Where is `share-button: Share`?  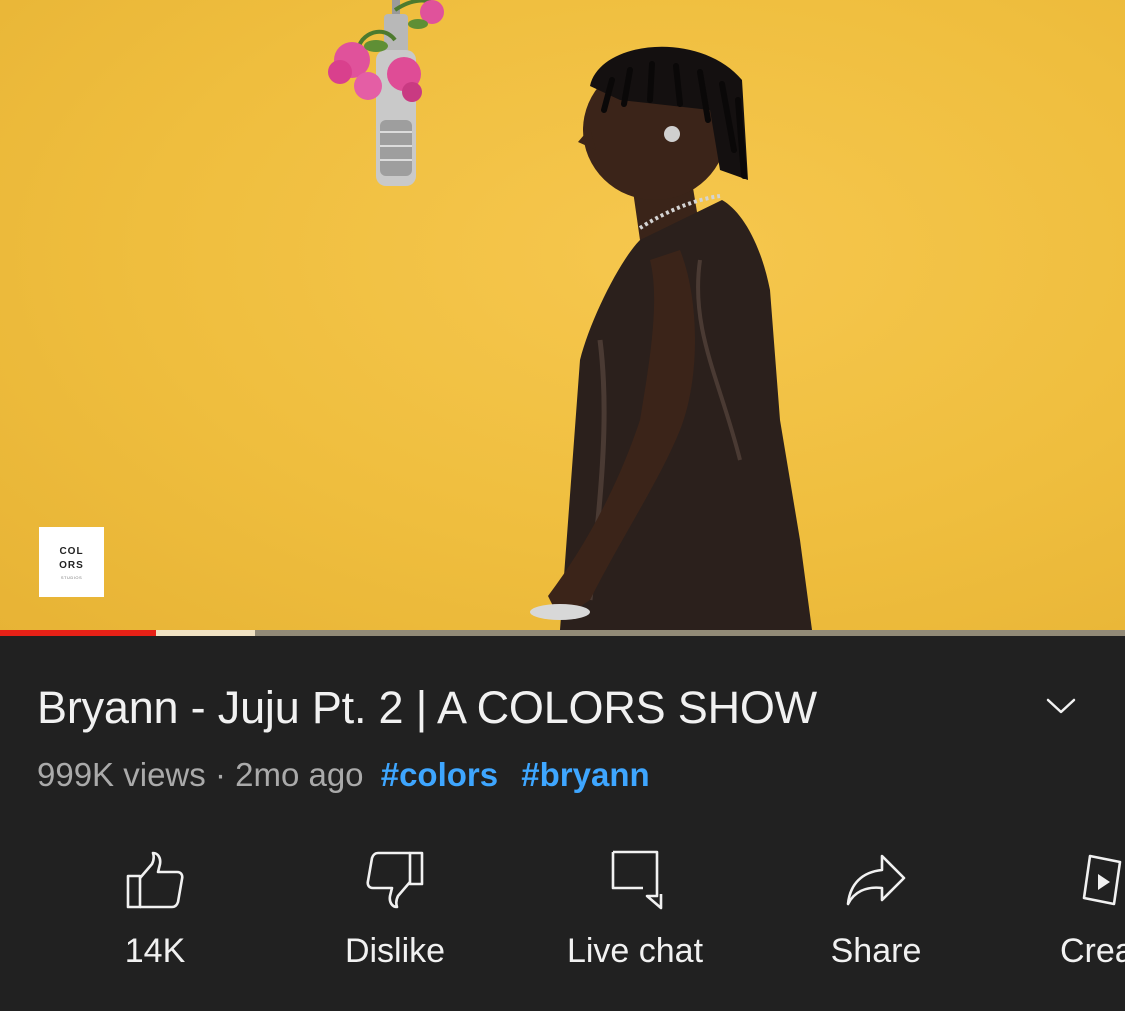
share-button: Share is located at coordinates (876, 913).